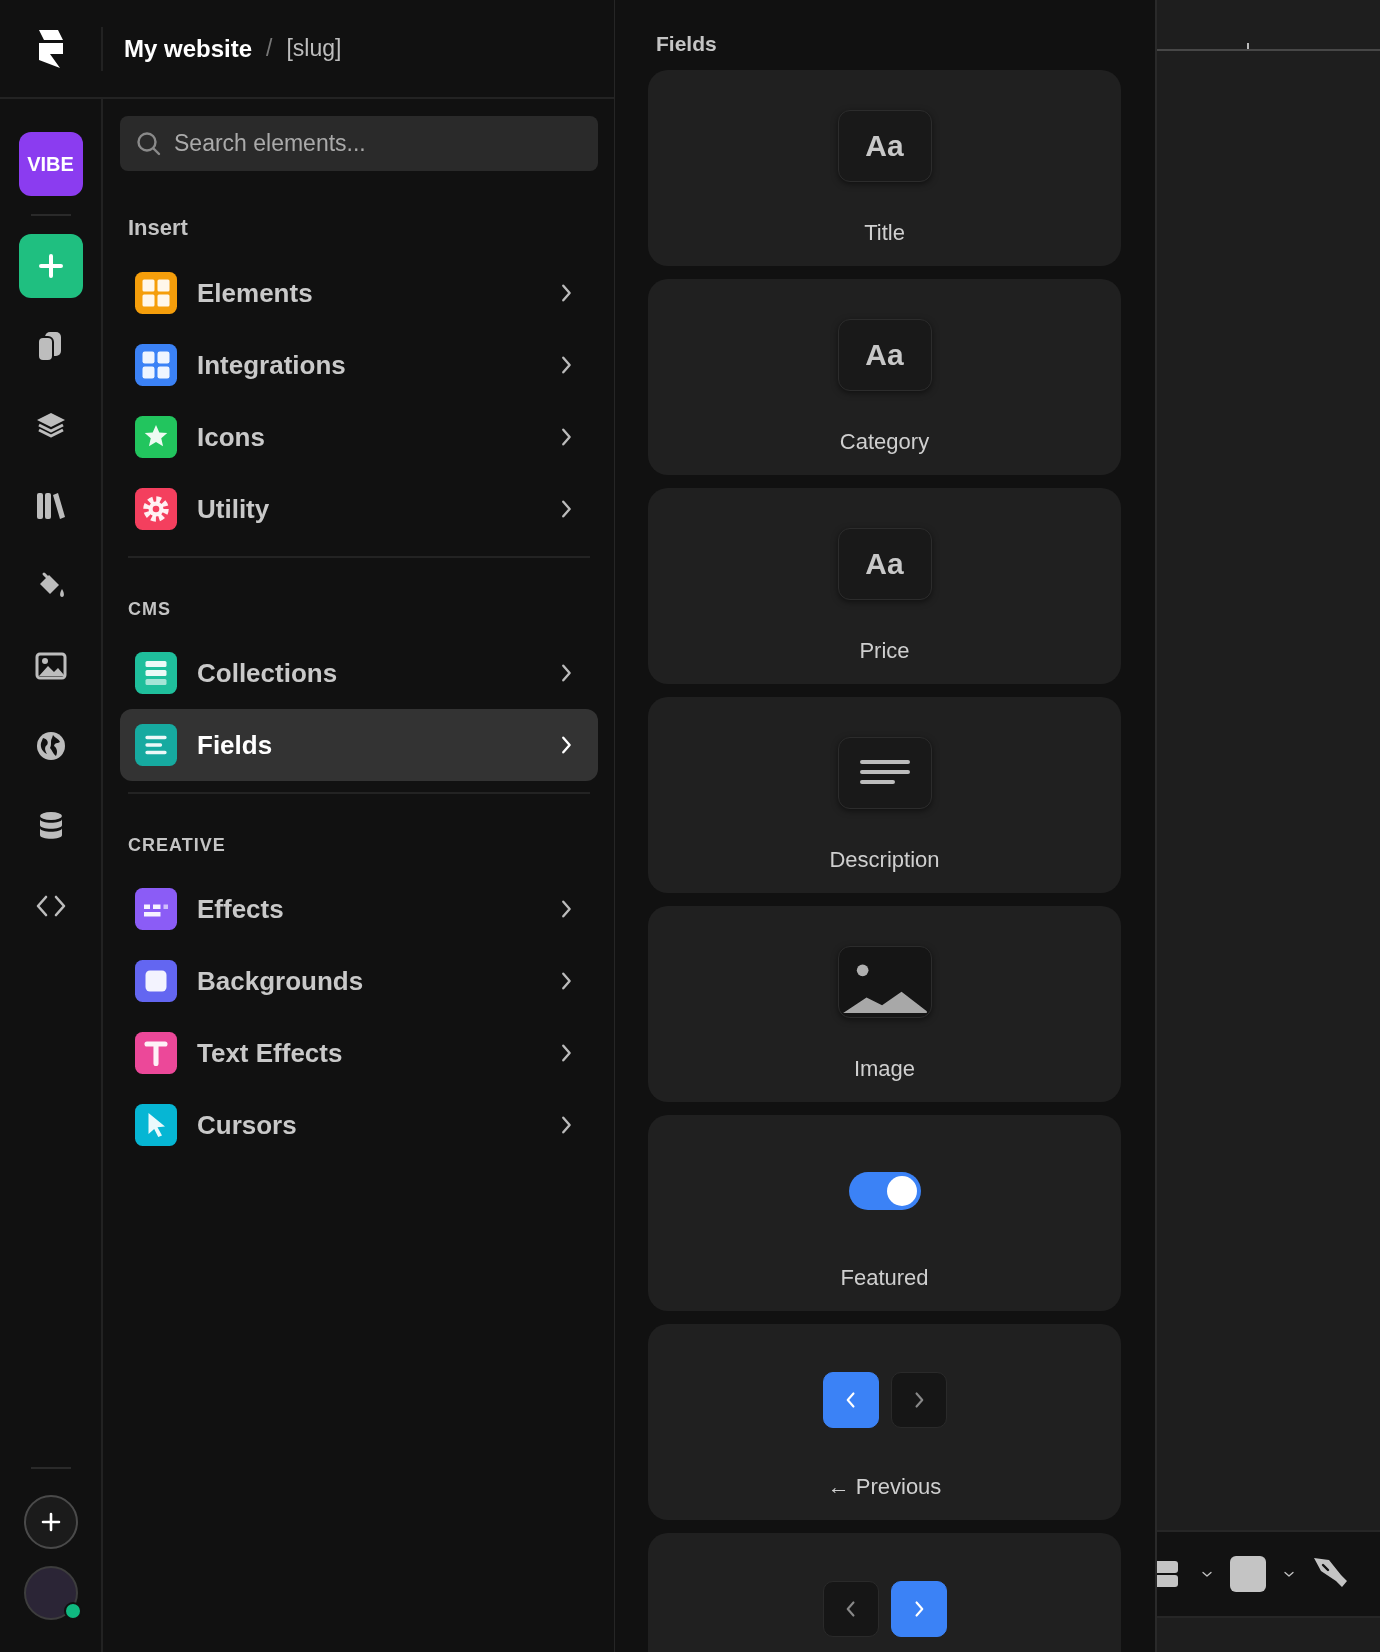  Describe the element at coordinates (359, 1053) in the screenshot. I see `menu-item: Text Effects` at that location.